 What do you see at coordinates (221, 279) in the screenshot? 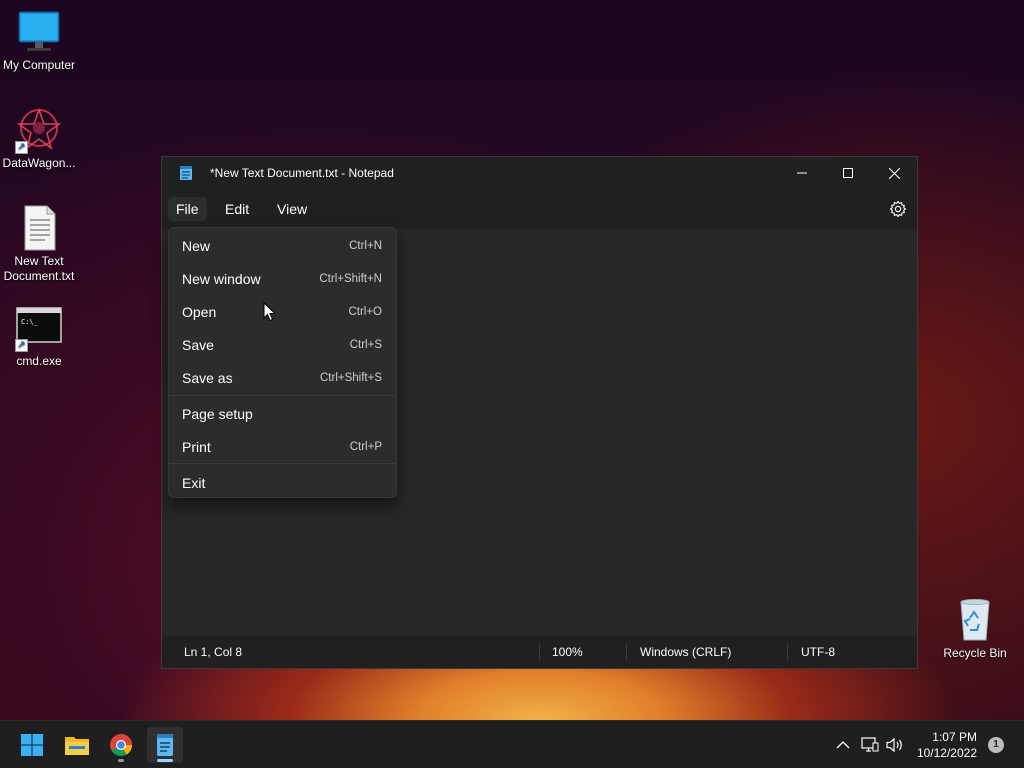
I see `menu-item-label: New window` at bounding box center [221, 279].